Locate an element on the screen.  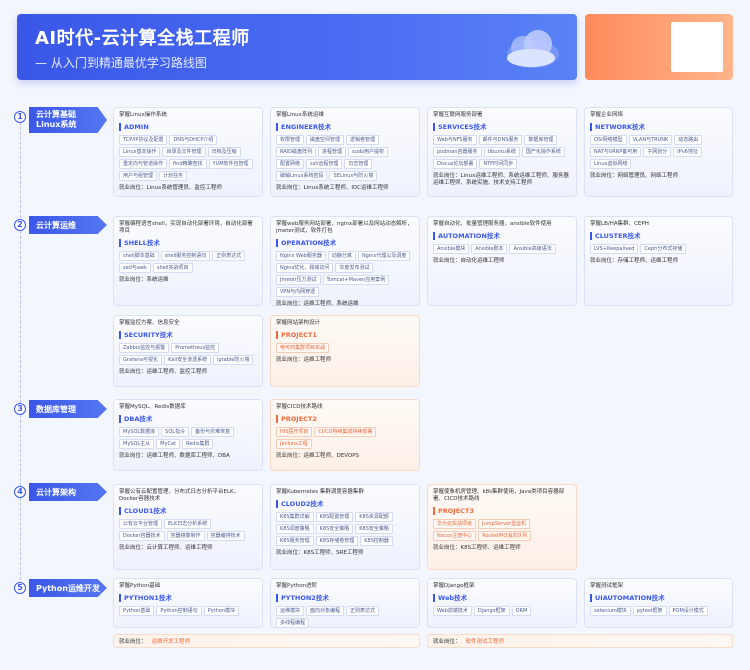
skill-tag: Python控制语句 is located at coordinates (179, 611).